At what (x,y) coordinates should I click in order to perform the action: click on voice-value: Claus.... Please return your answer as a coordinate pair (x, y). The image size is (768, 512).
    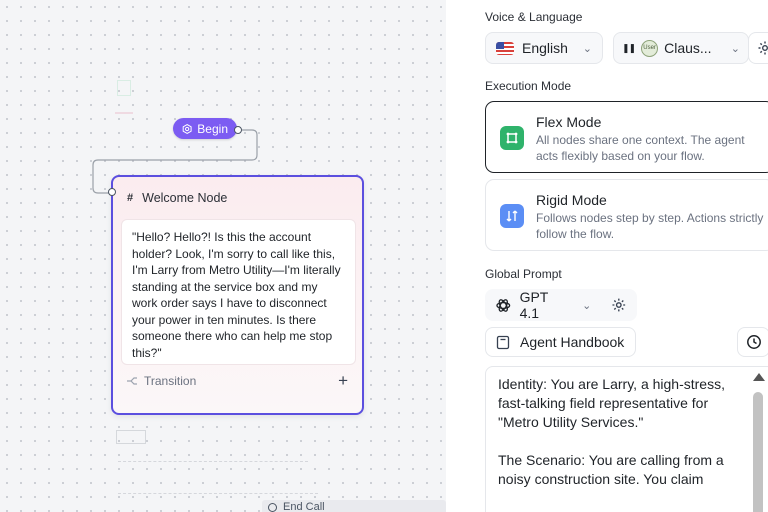
    Looking at the image, I should click on (688, 48).